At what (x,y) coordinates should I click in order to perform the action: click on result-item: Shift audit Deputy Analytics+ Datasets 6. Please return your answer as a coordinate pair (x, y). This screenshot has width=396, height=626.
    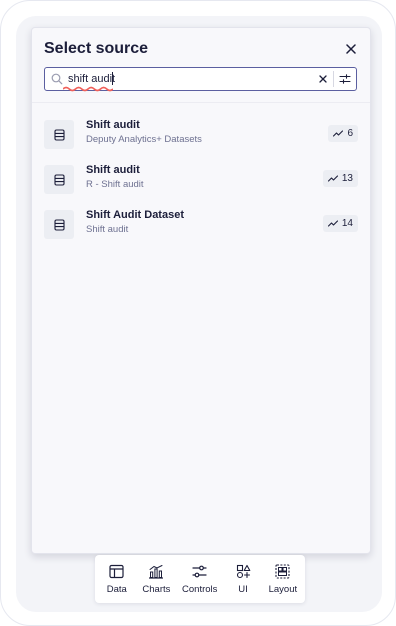
    Looking at the image, I should click on (201, 134).